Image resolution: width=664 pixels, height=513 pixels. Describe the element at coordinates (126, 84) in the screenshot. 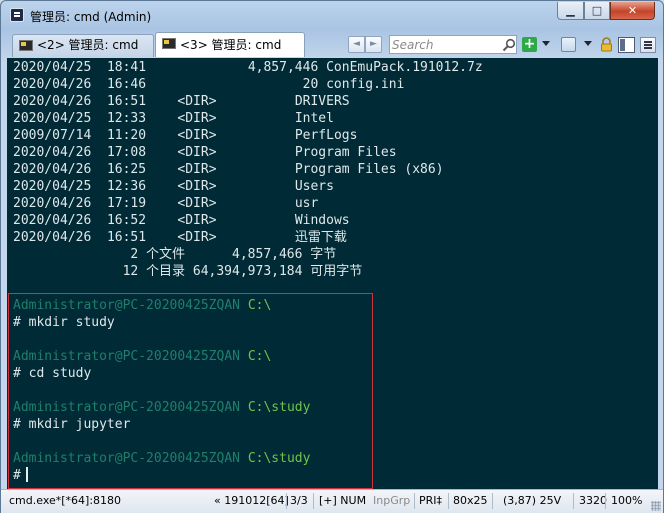

I see `entry-time: 16:46` at that location.